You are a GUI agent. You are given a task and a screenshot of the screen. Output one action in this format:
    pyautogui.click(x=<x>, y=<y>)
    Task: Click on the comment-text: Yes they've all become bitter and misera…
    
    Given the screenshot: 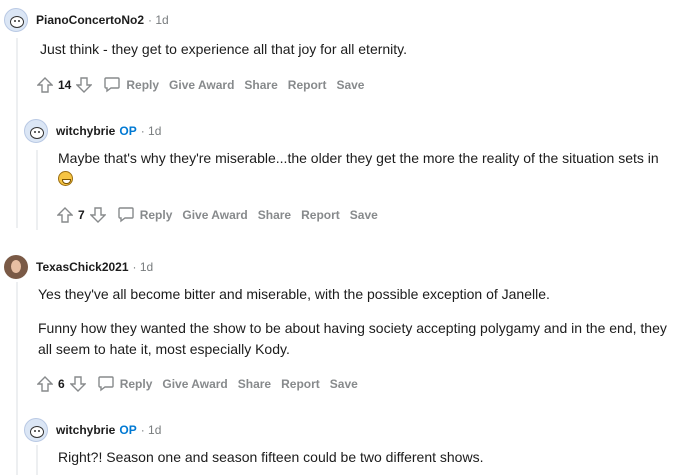 What is the action you would take?
    pyautogui.click(x=294, y=294)
    